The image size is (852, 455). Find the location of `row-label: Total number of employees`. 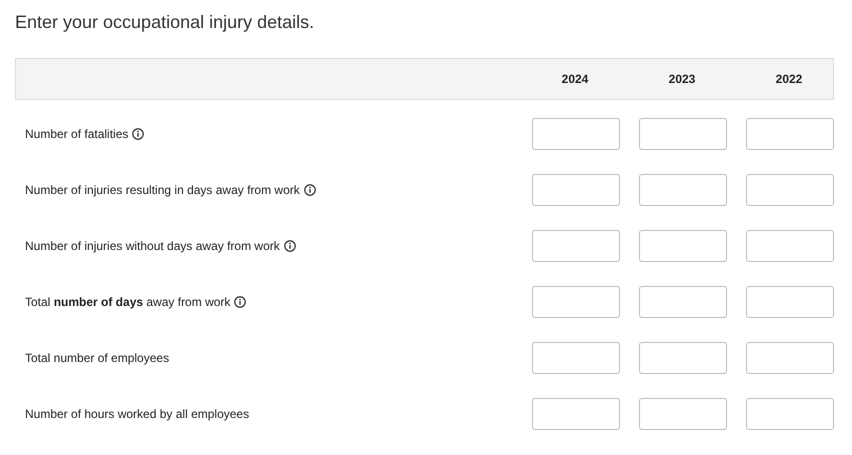

row-label: Total number of employees is located at coordinates (97, 358).